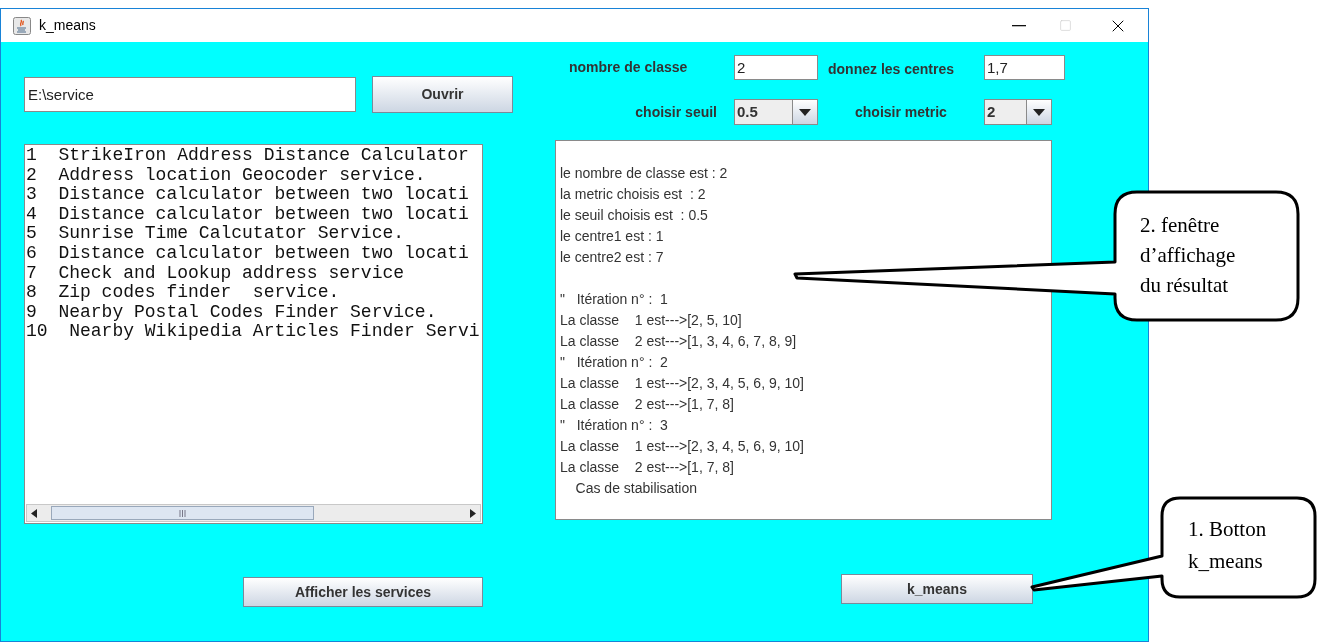  What do you see at coordinates (614, 299) in the screenshot?
I see `result-line: " Itération n° : 1` at bounding box center [614, 299].